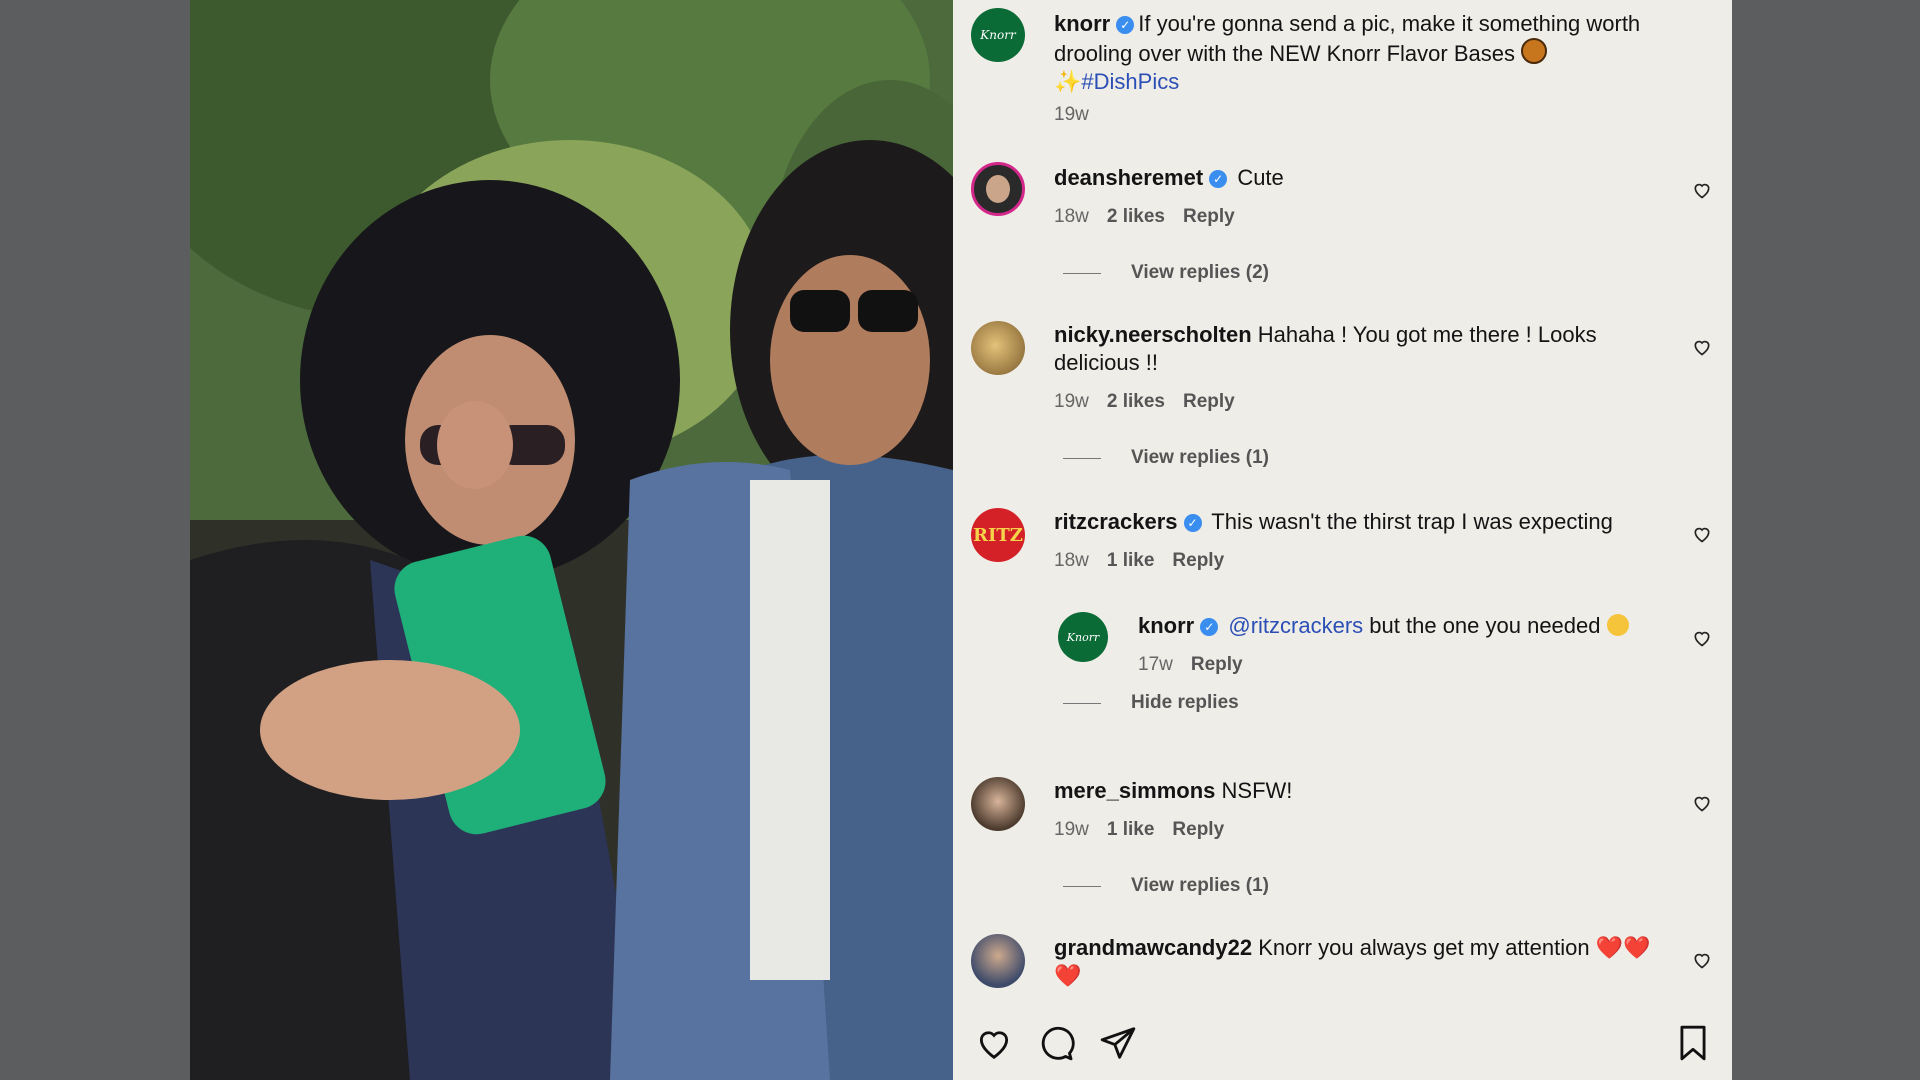  I want to click on caption-meta: 19w, so click(1080, 115).